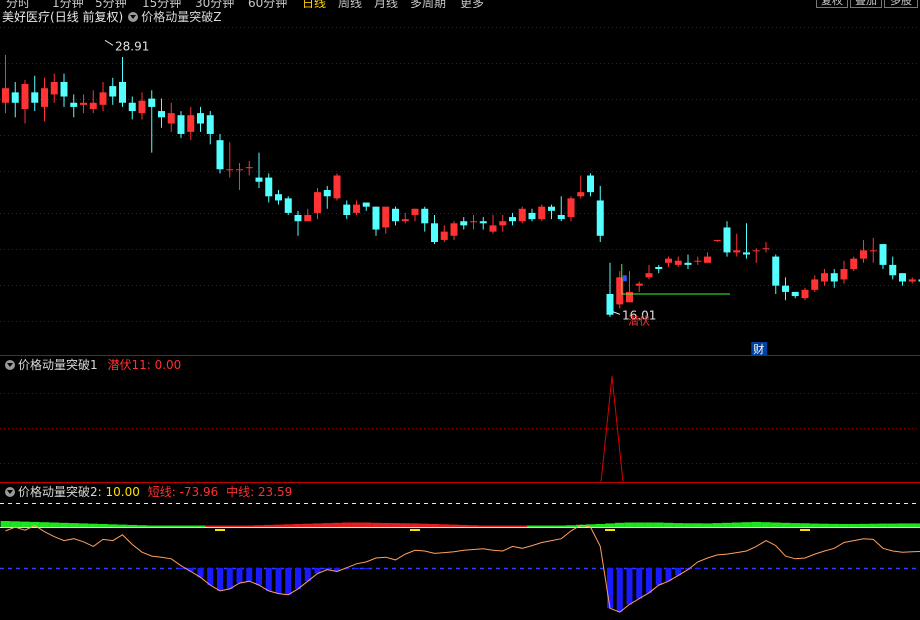 This screenshot has width=920, height=620. What do you see at coordinates (639, 320) in the screenshot?
I see `latent-annotation: 潜伏` at bounding box center [639, 320].